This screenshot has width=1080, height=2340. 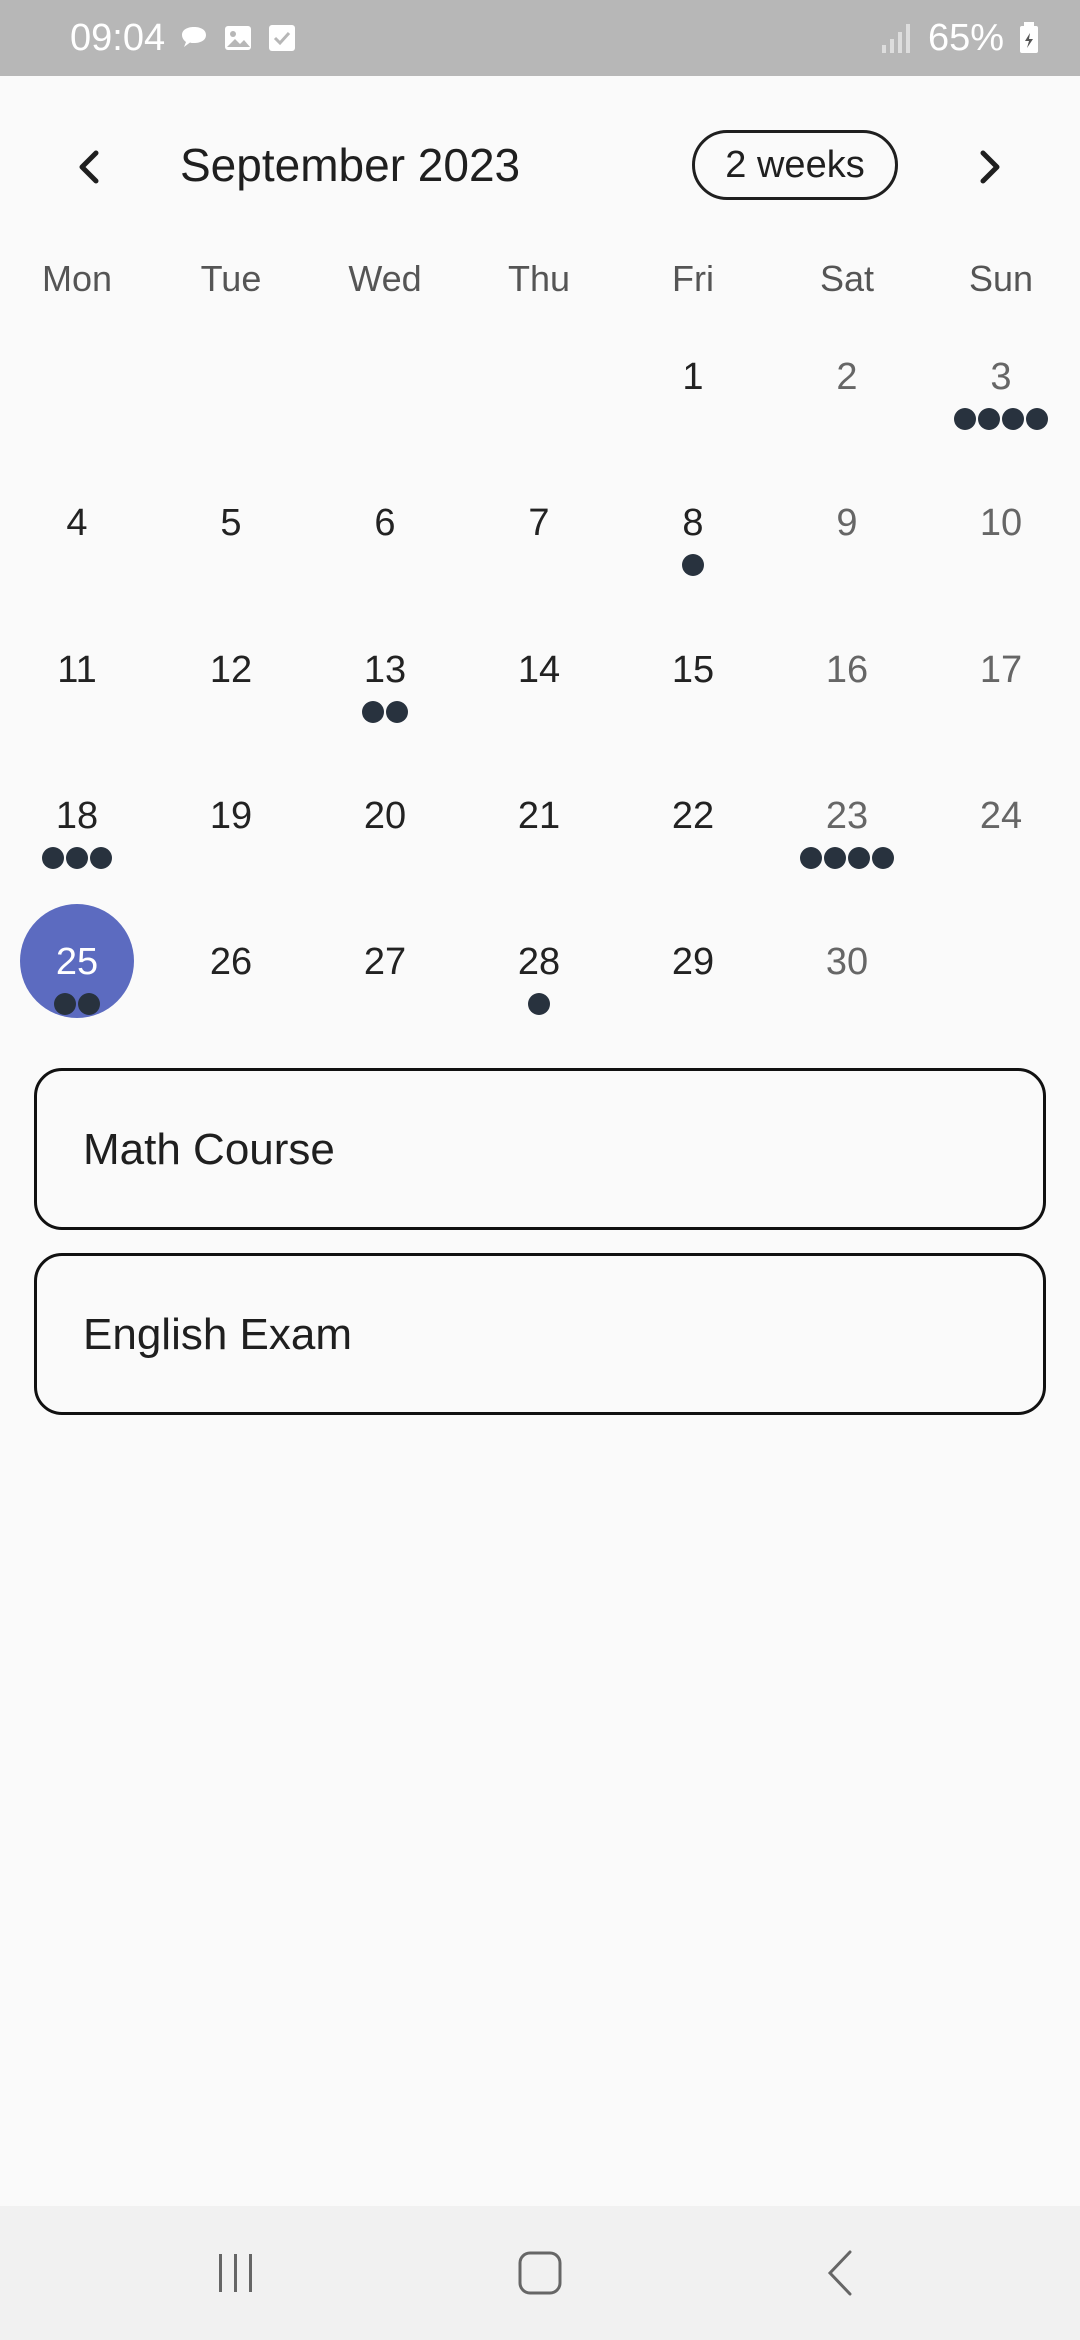 What do you see at coordinates (539, 278) in the screenshot?
I see `weekday-label: Thu` at bounding box center [539, 278].